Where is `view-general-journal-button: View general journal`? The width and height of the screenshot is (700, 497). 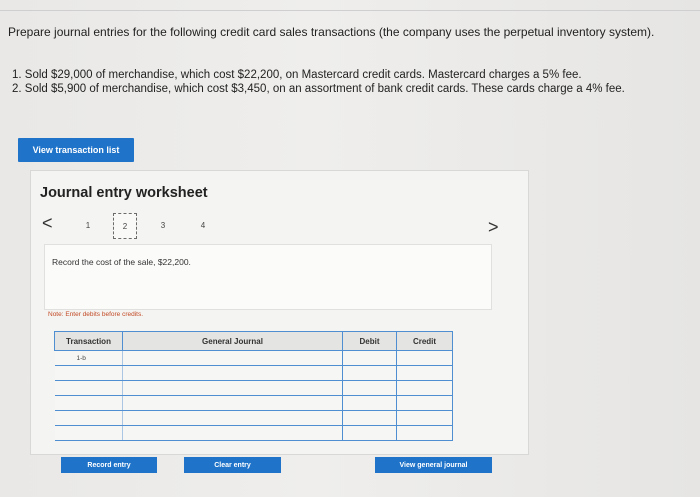
view-general-journal-button: View general journal is located at coordinates (433, 465).